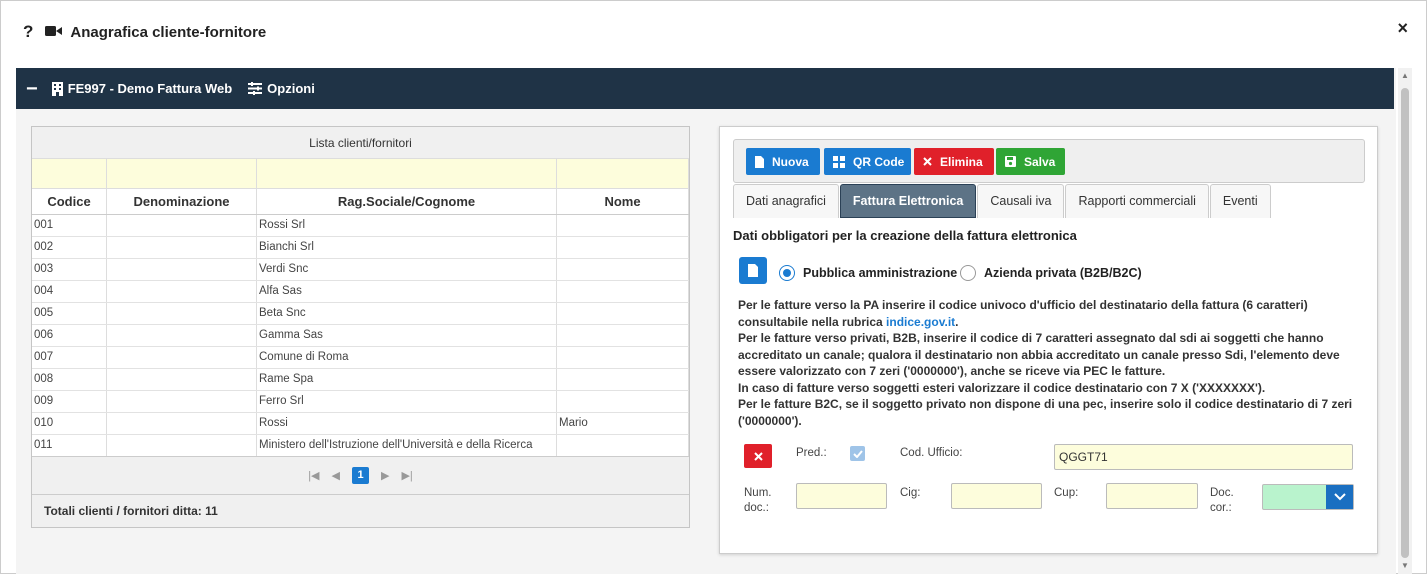 The width and height of the screenshot is (1427, 574). Describe the element at coordinates (910, 493) in the screenshot. I see `cig-label: Cig:` at that location.